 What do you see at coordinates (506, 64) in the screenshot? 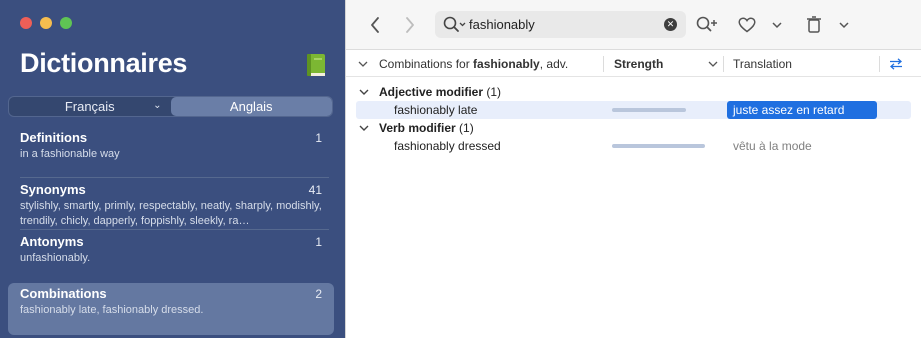
I see `column-combinations-word: fashionably` at bounding box center [506, 64].